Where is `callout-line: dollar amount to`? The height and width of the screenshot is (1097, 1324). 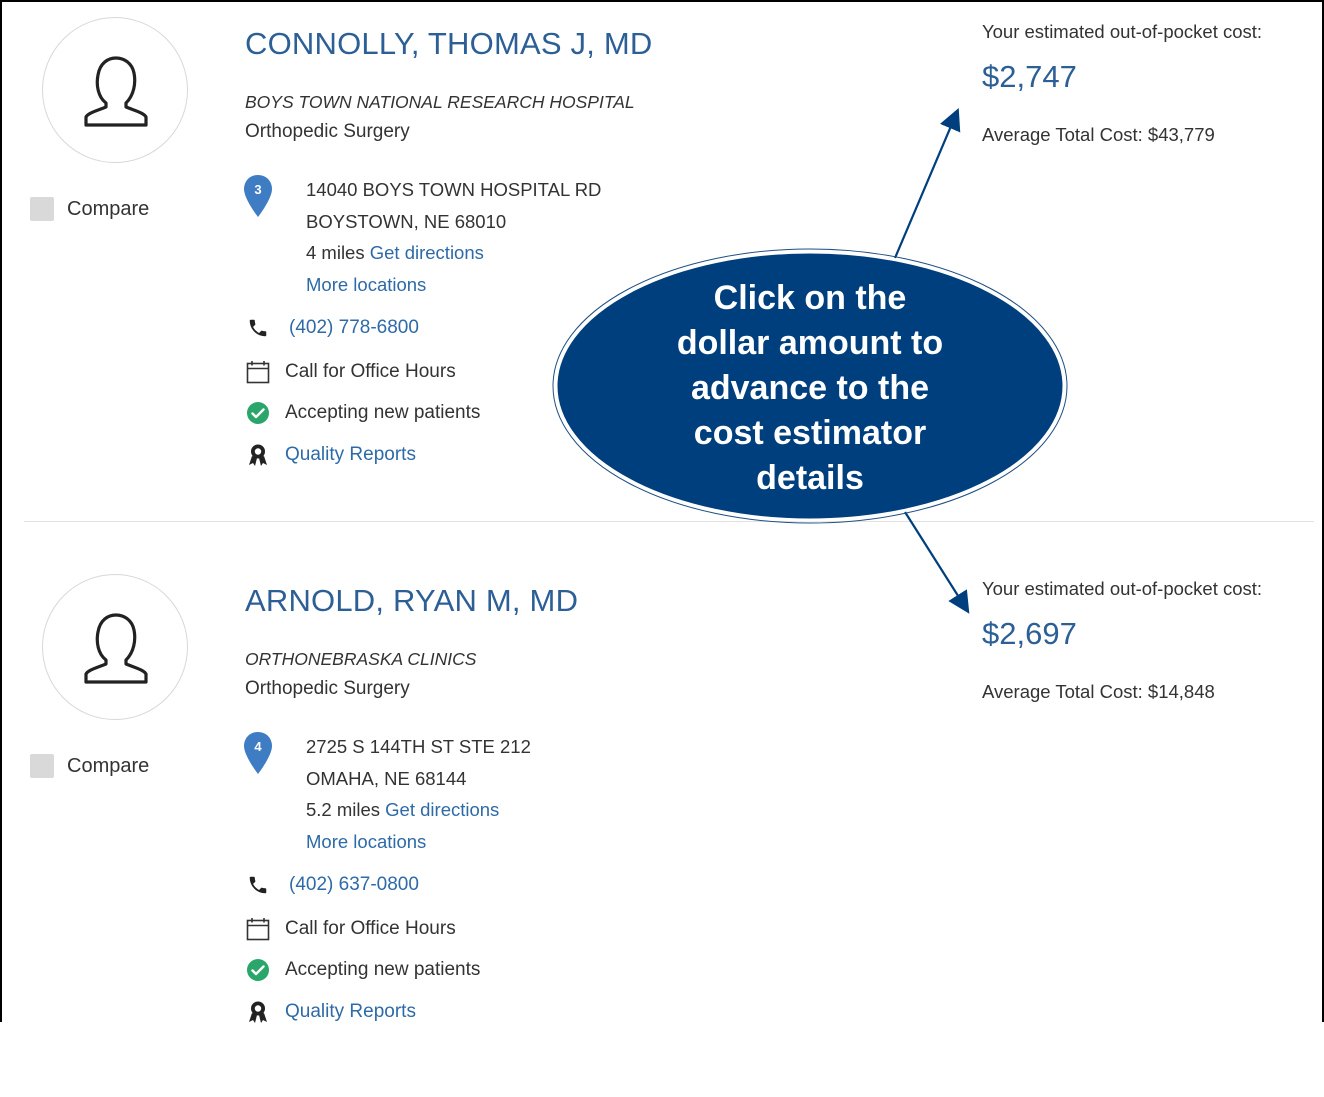
callout-line: dollar amount to is located at coordinates (810, 343).